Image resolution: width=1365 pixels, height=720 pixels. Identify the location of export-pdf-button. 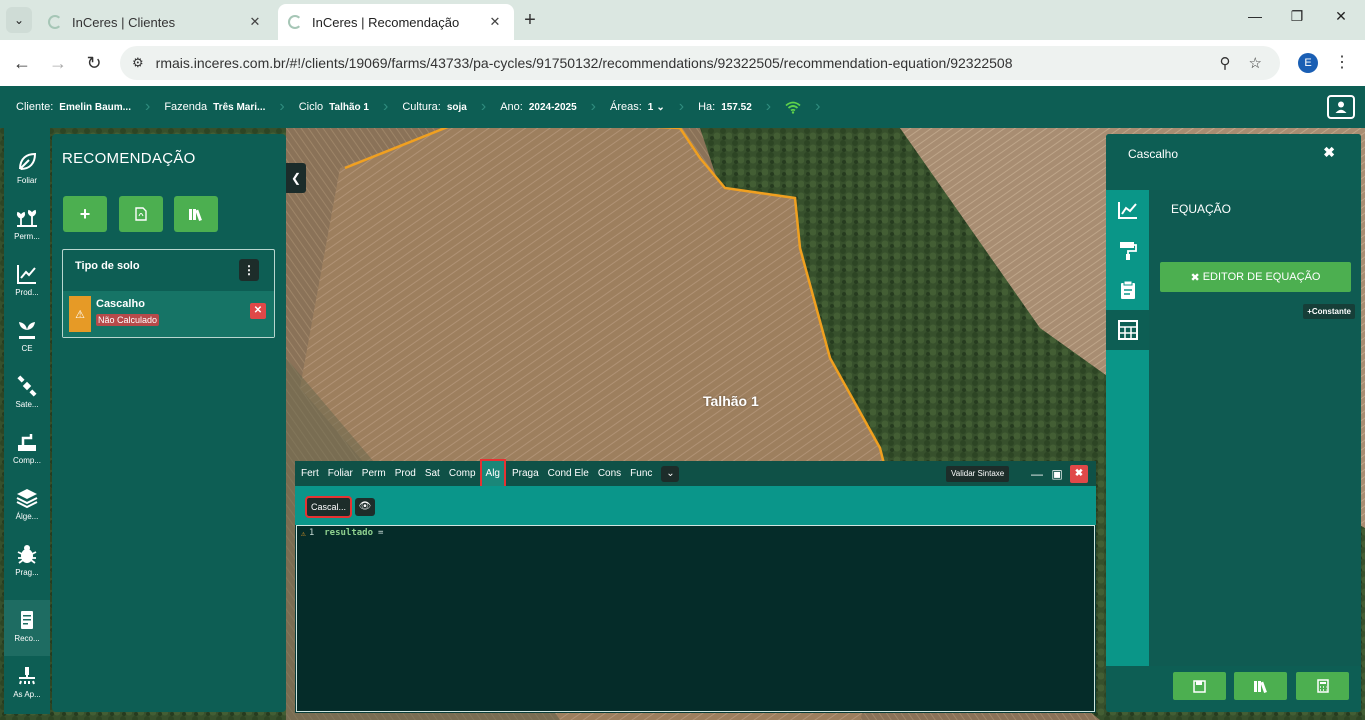
(141, 214).